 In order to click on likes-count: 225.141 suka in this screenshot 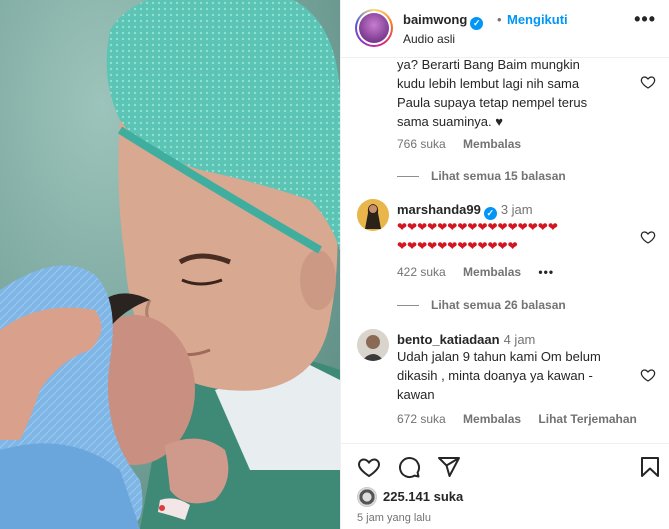, I will do `click(423, 496)`.